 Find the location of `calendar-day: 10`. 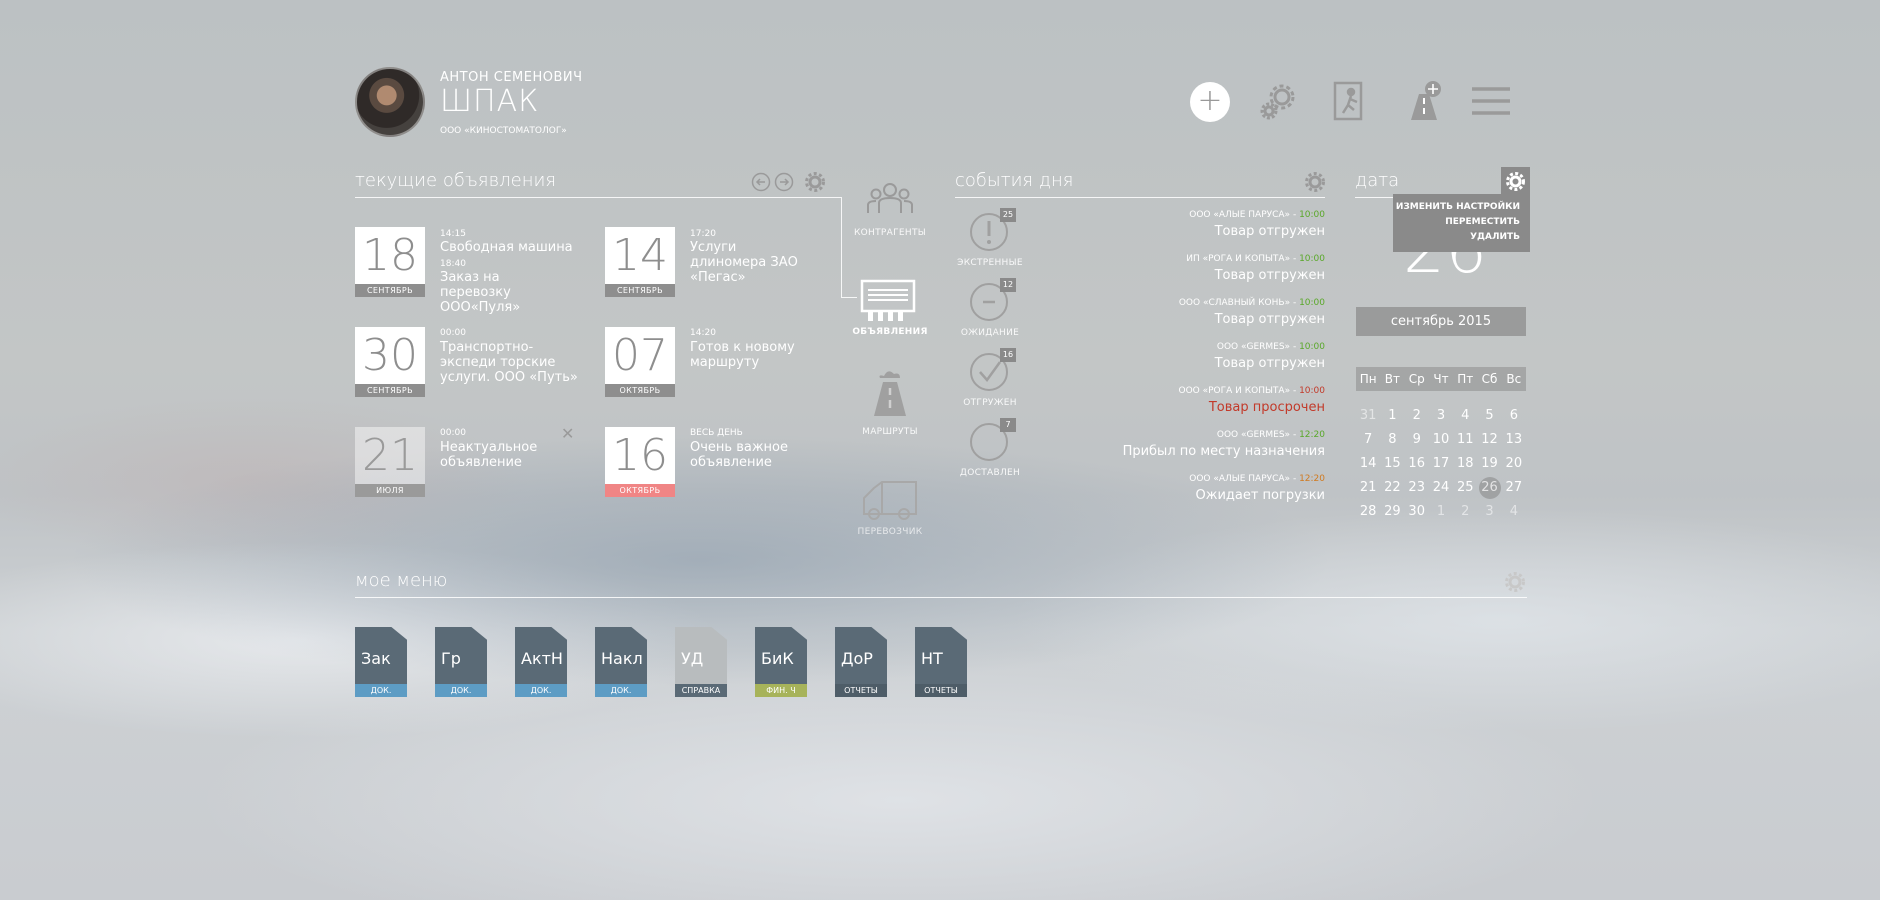

calendar-day: 10 is located at coordinates (1441, 440).